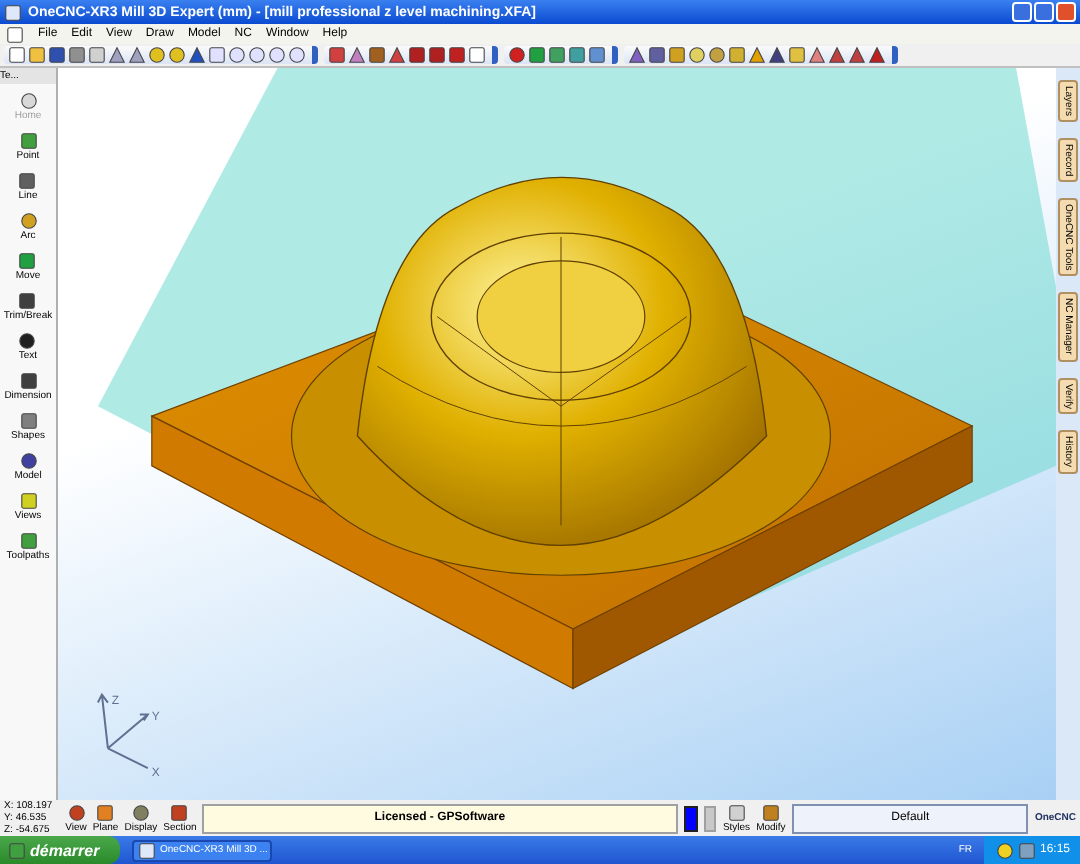 The width and height of the screenshot is (1080, 864). Describe the element at coordinates (123, 731) in the screenshot. I see `axis-triad-icon` at that location.